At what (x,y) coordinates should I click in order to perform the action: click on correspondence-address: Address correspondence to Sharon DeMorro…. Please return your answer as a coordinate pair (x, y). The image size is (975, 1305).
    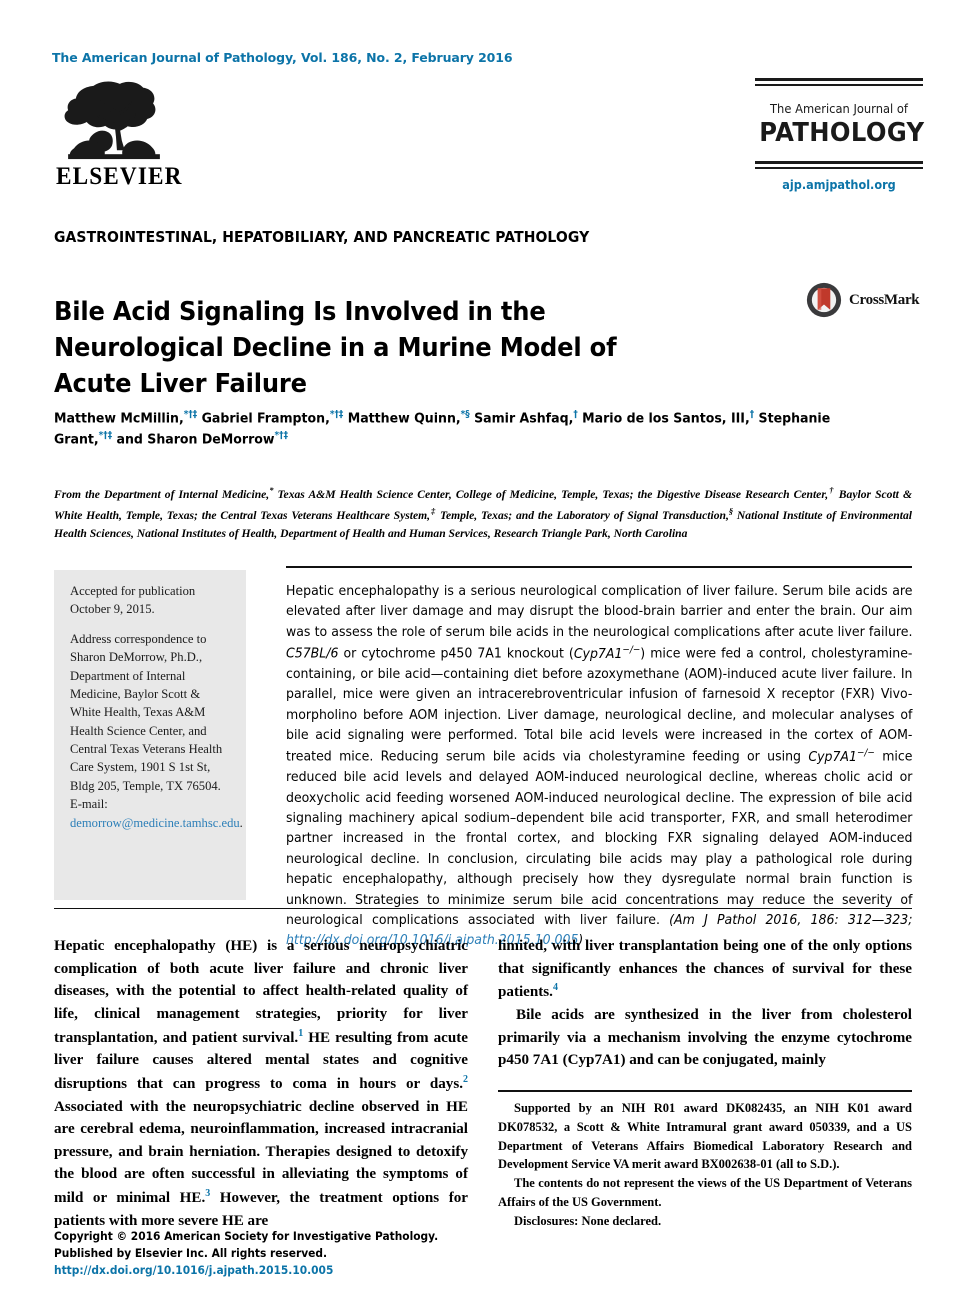
    Looking at the image, I should click on (156, 731).